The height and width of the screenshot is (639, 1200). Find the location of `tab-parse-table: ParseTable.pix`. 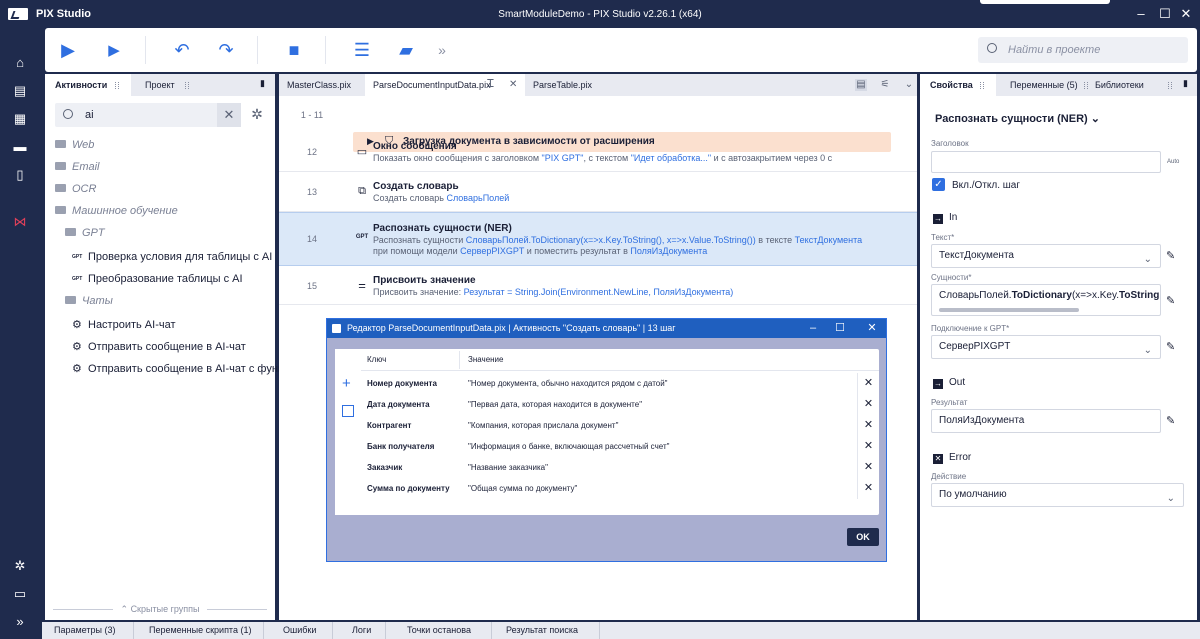

tab-parse-table: ParseTable.pix is located at coordinates (575, 85).